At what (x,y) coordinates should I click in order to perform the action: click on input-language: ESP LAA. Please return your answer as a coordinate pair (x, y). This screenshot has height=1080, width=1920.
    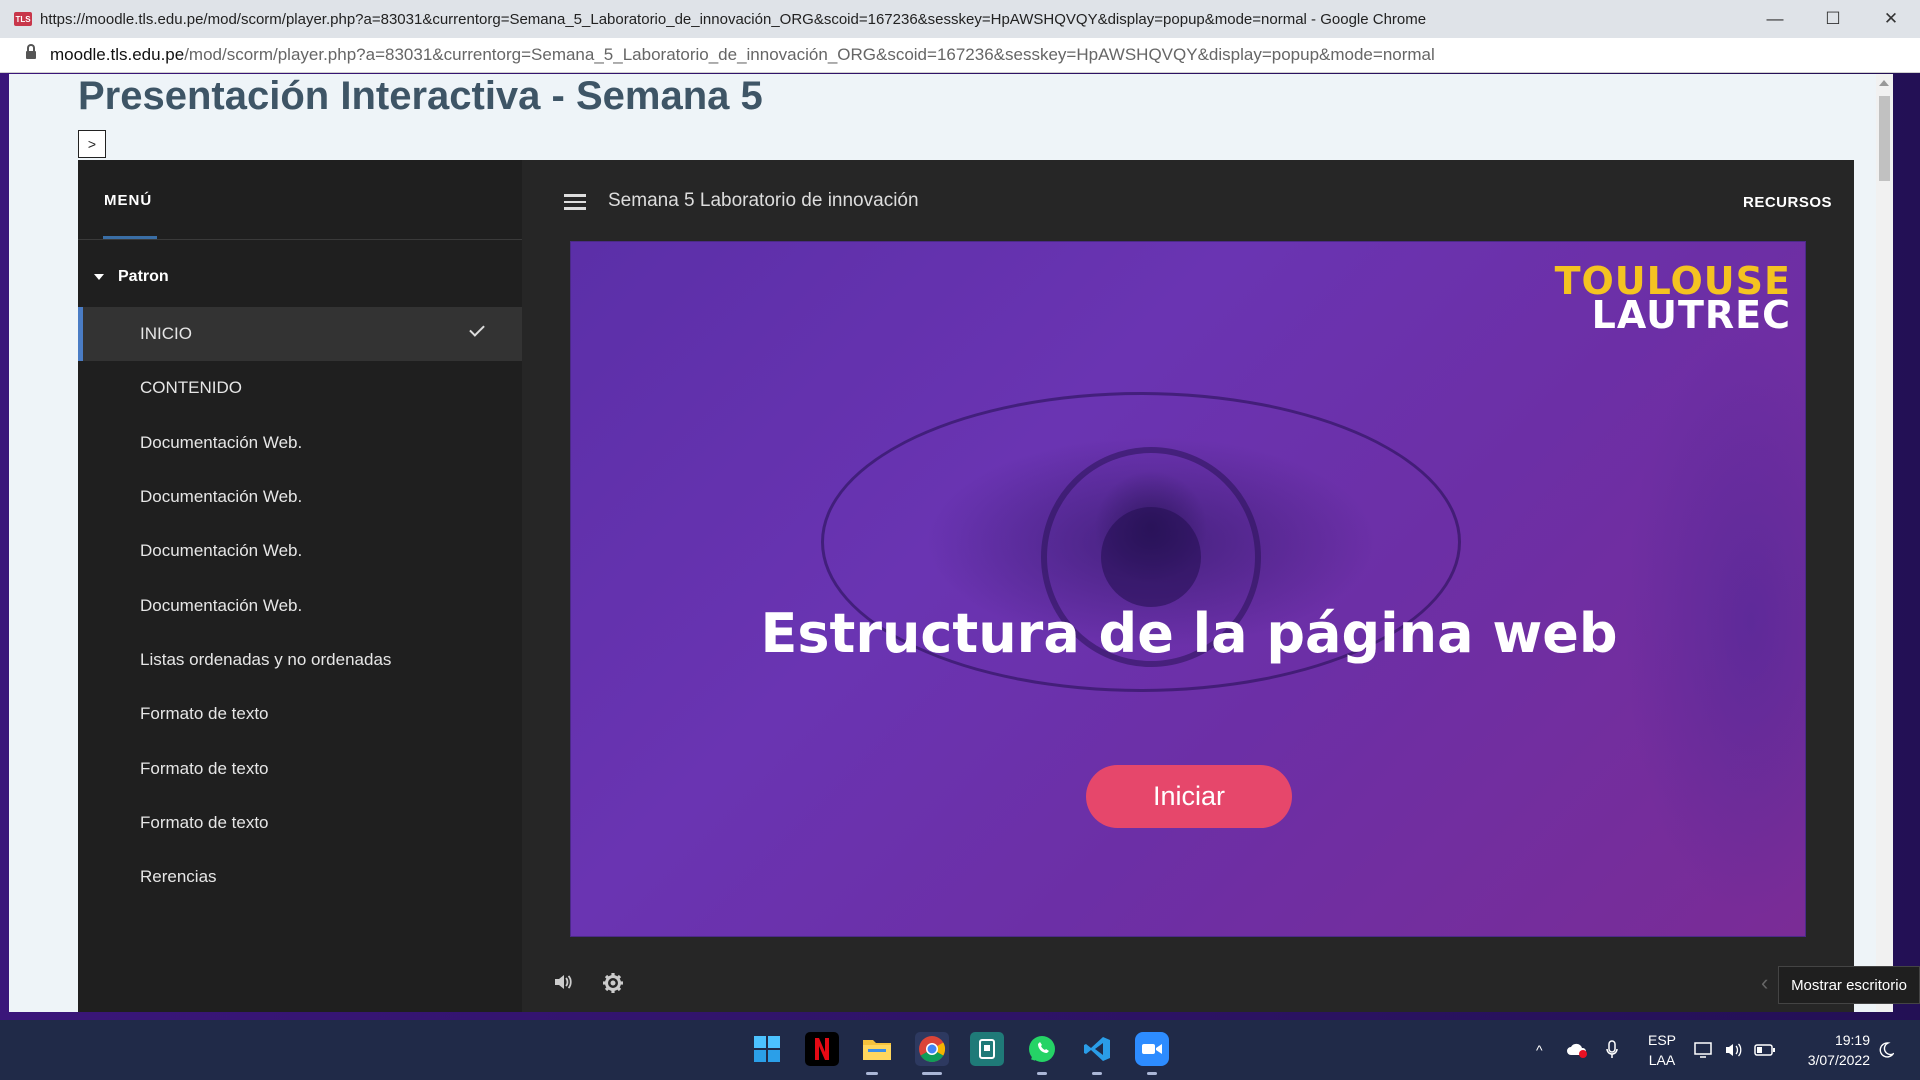
    Looking at the image, I should click on (1662, 1050).